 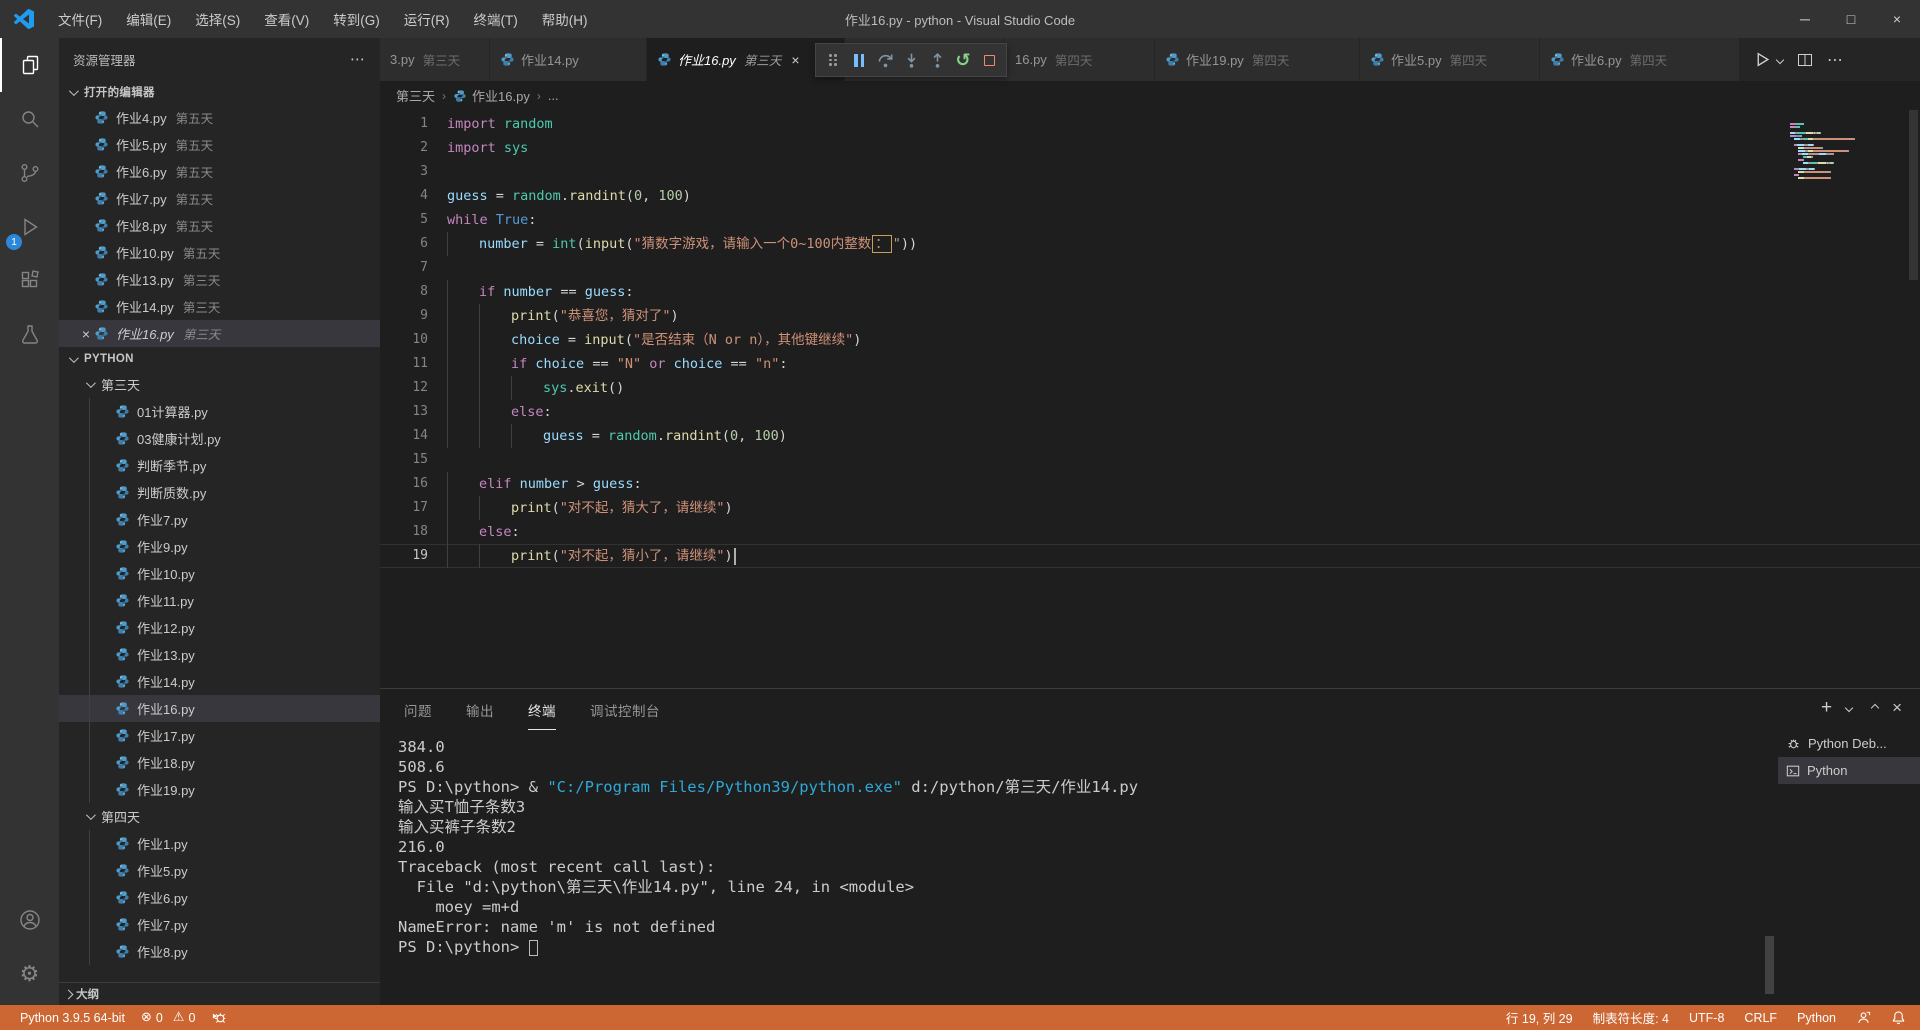 I want to click on account-button, so click(x=29, y=920).